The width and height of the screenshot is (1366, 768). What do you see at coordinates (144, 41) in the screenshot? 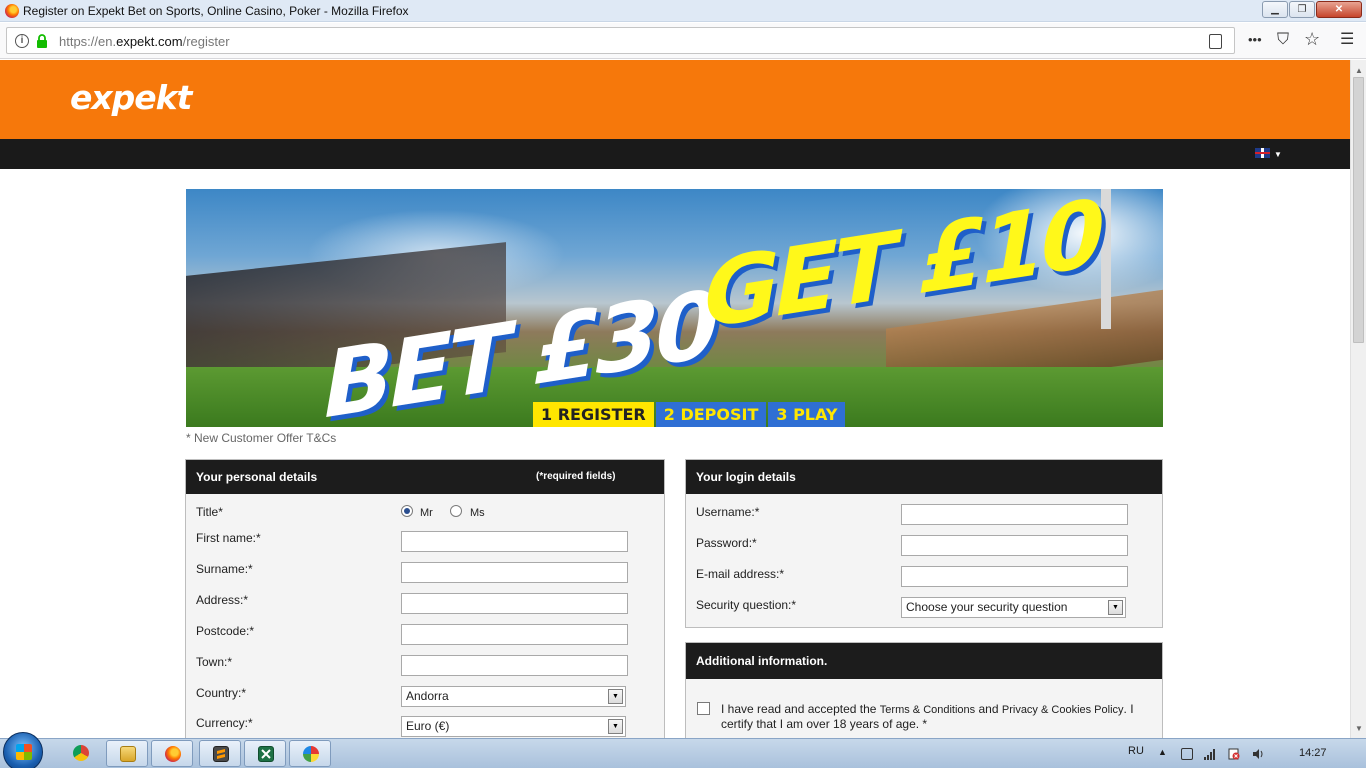
I see `url-text: https://en.expekt.com/register` at bounding box center [144, 41].